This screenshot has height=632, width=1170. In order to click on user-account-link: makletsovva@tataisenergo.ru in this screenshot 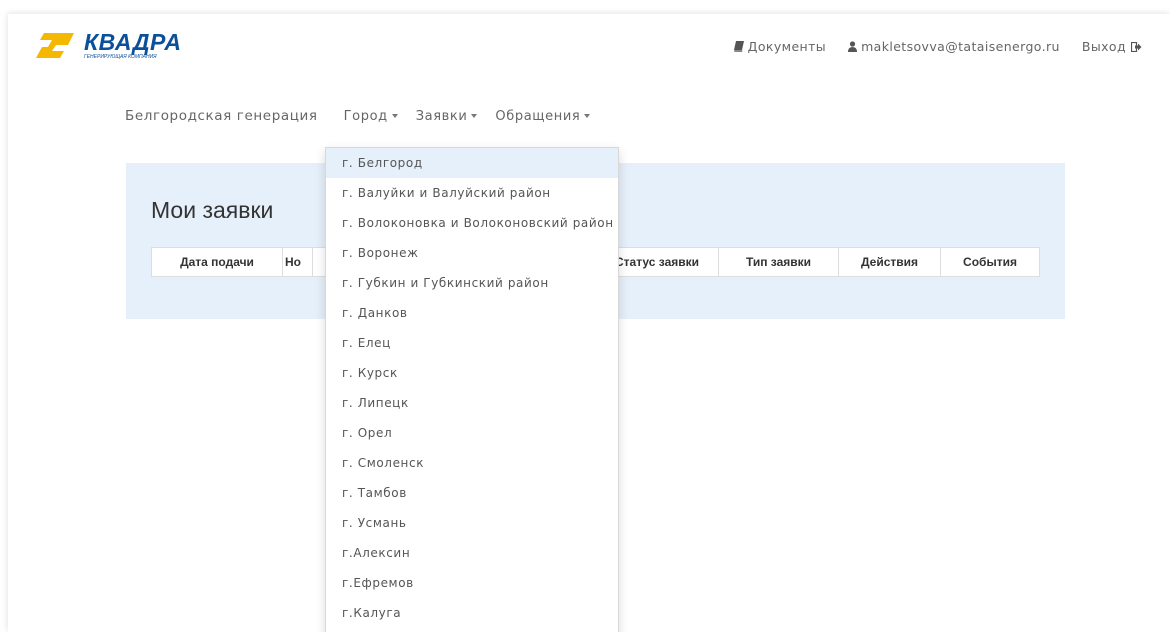, I will do `click(954, 46)`.